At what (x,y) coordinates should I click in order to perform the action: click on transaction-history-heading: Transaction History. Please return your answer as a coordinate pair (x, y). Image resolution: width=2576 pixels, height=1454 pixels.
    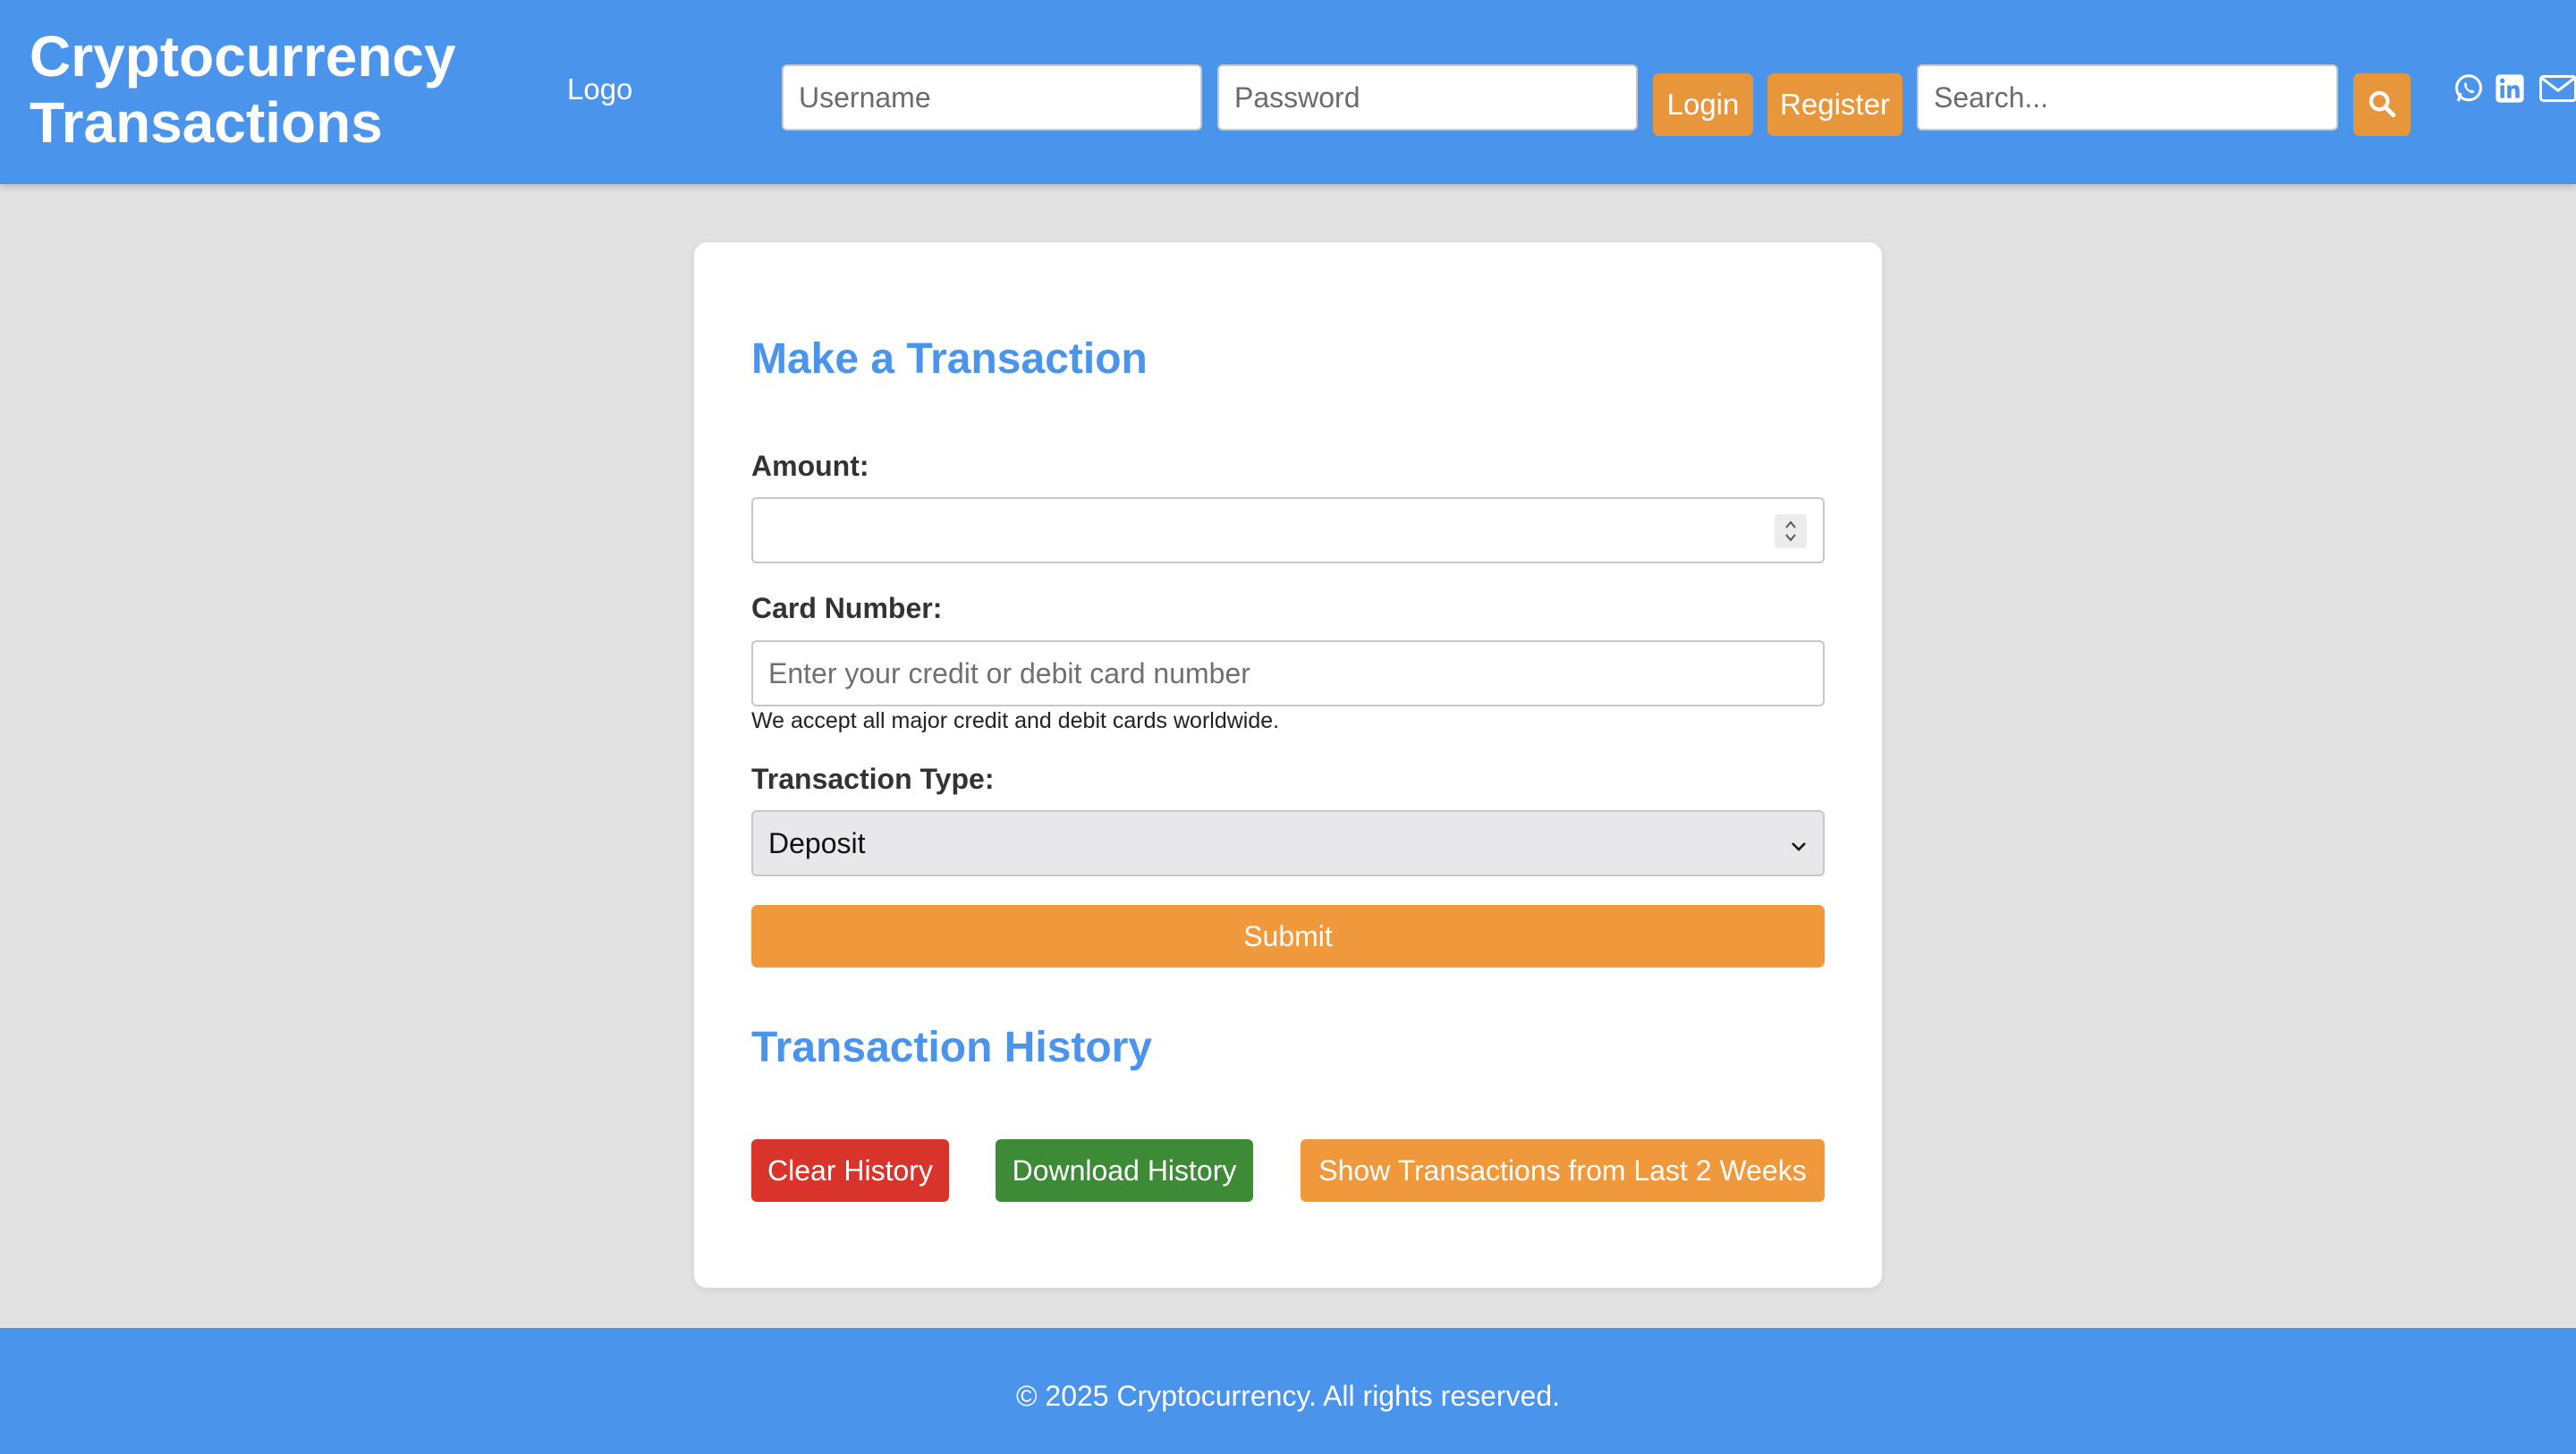
    Looking at the image, I should click on (952, 1047).